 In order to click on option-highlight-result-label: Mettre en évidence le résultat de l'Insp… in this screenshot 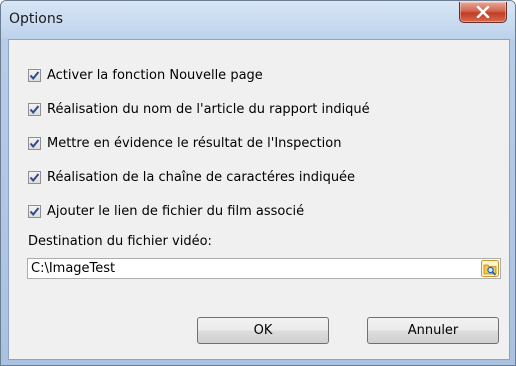, I will do `click(194, 143)`.